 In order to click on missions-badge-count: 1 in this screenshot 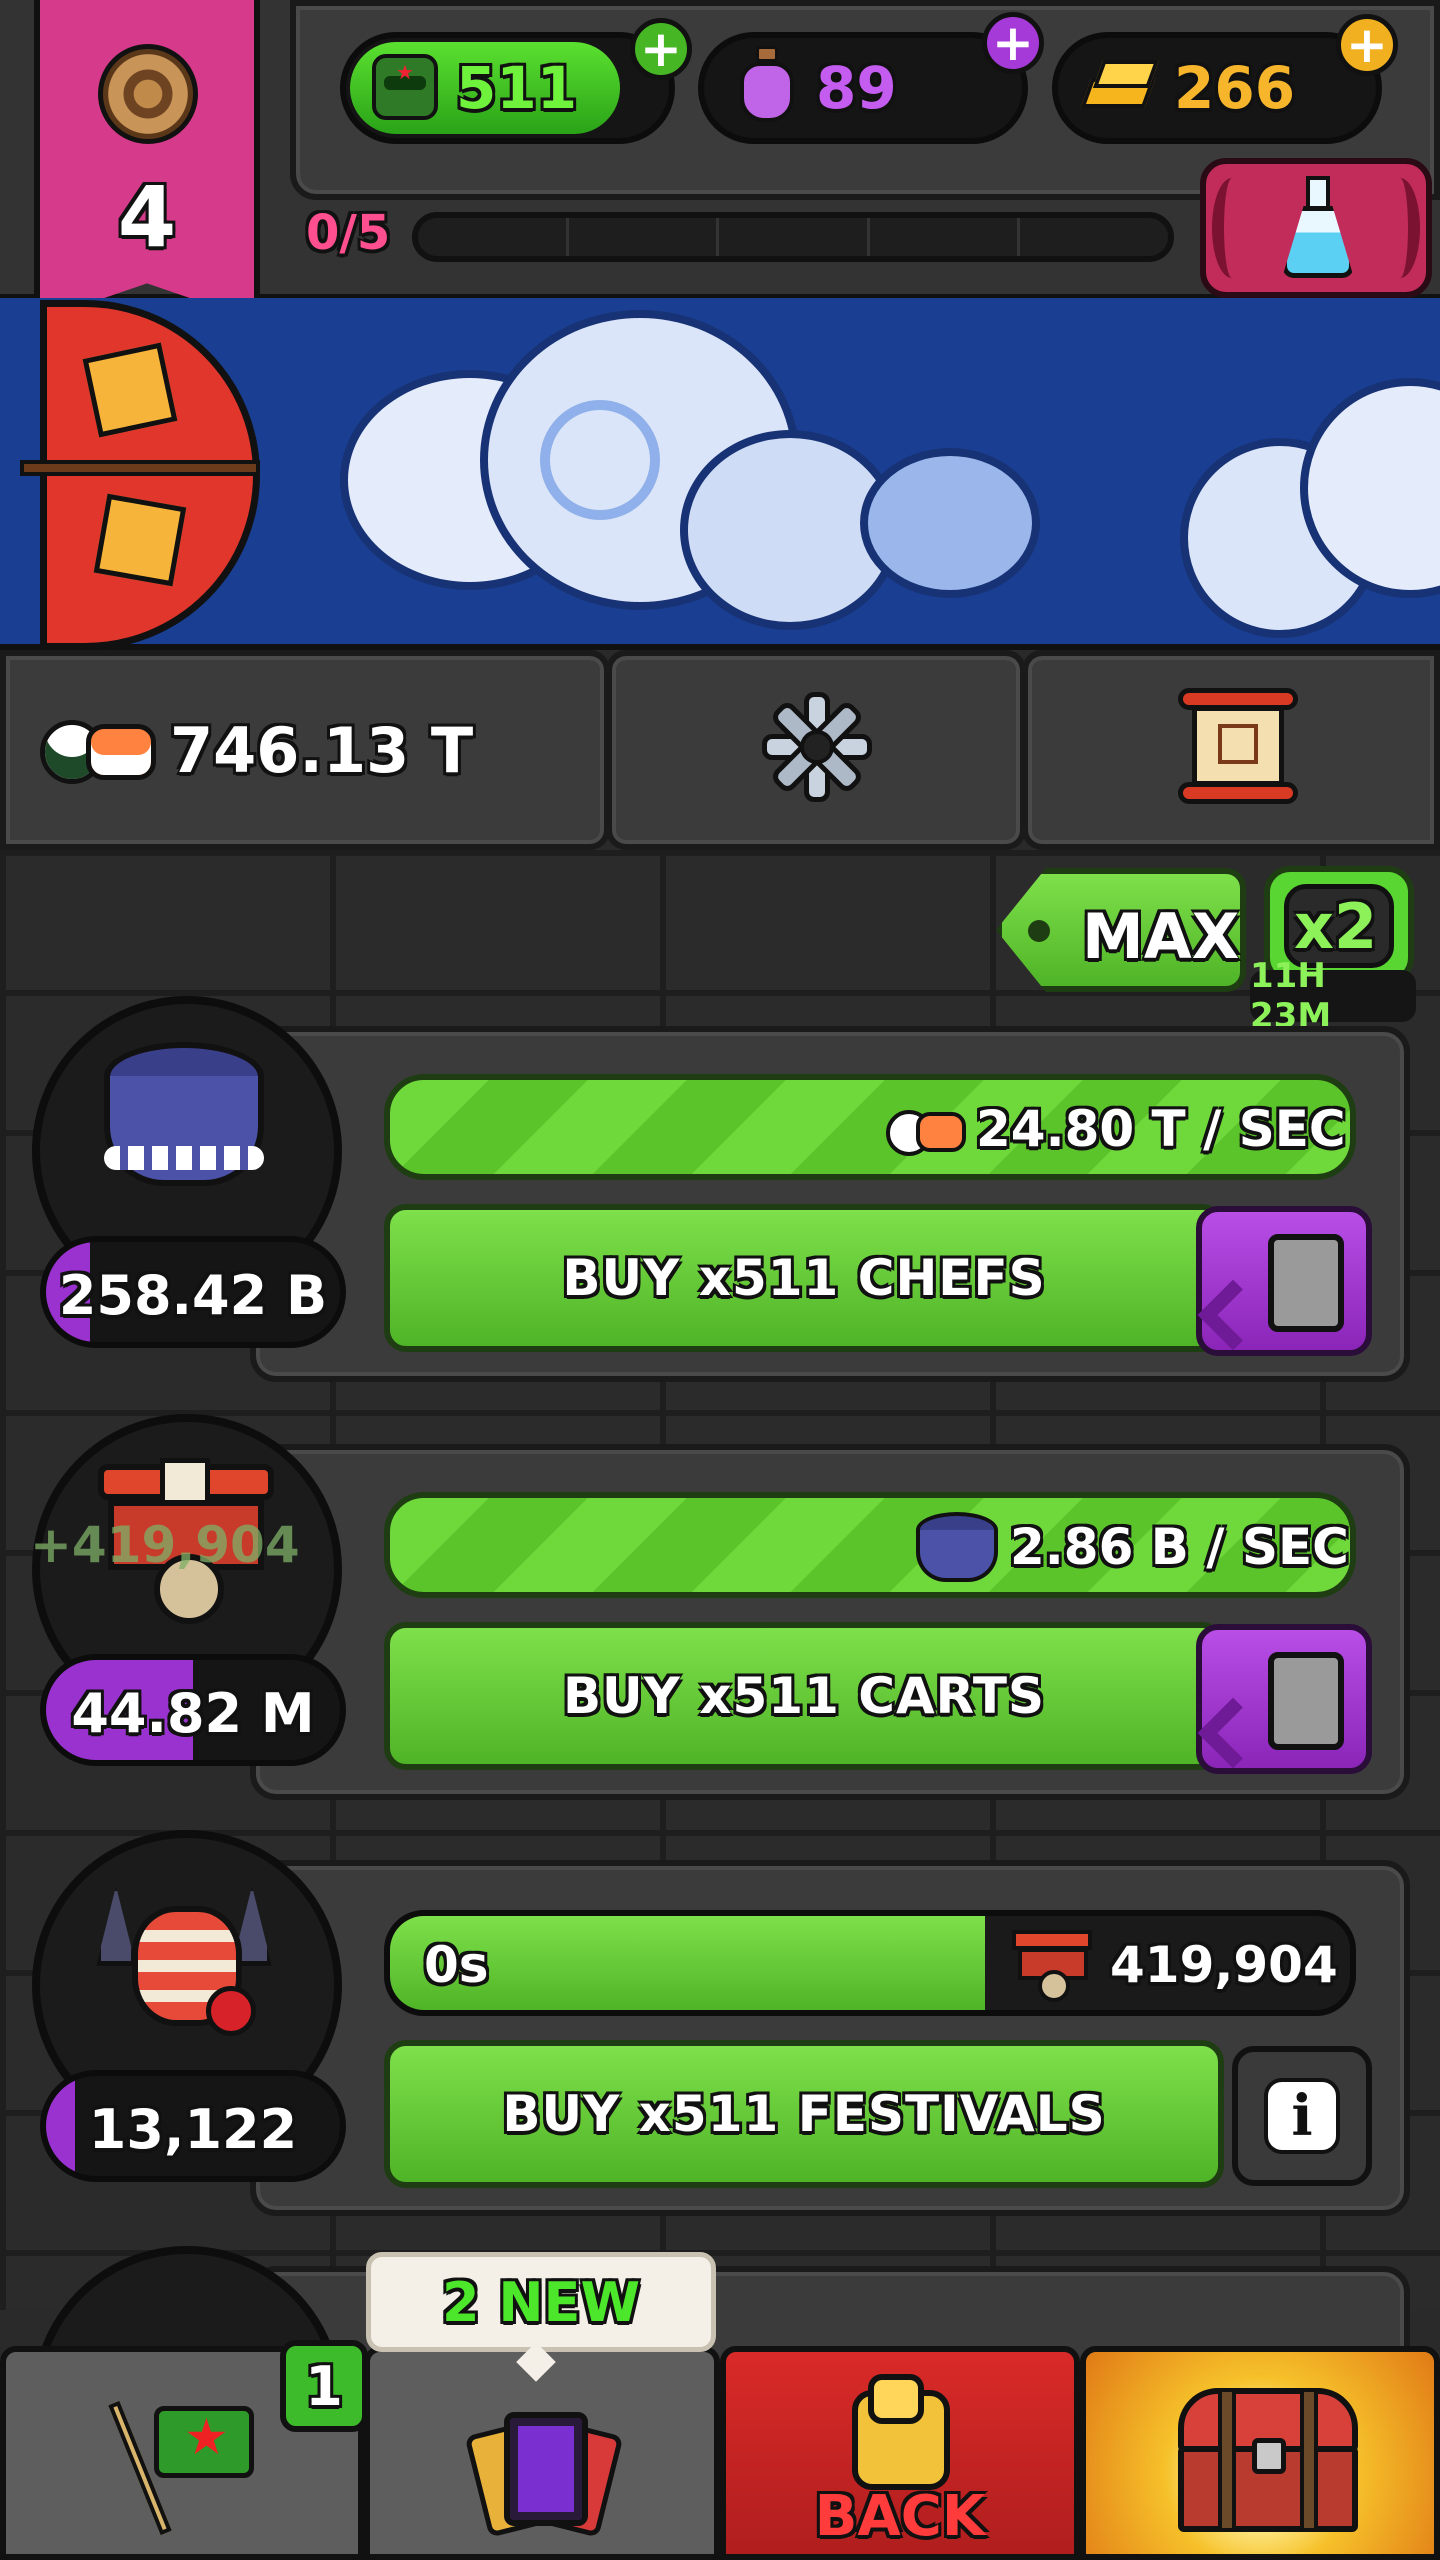, I will do `click(324, 2386)`.